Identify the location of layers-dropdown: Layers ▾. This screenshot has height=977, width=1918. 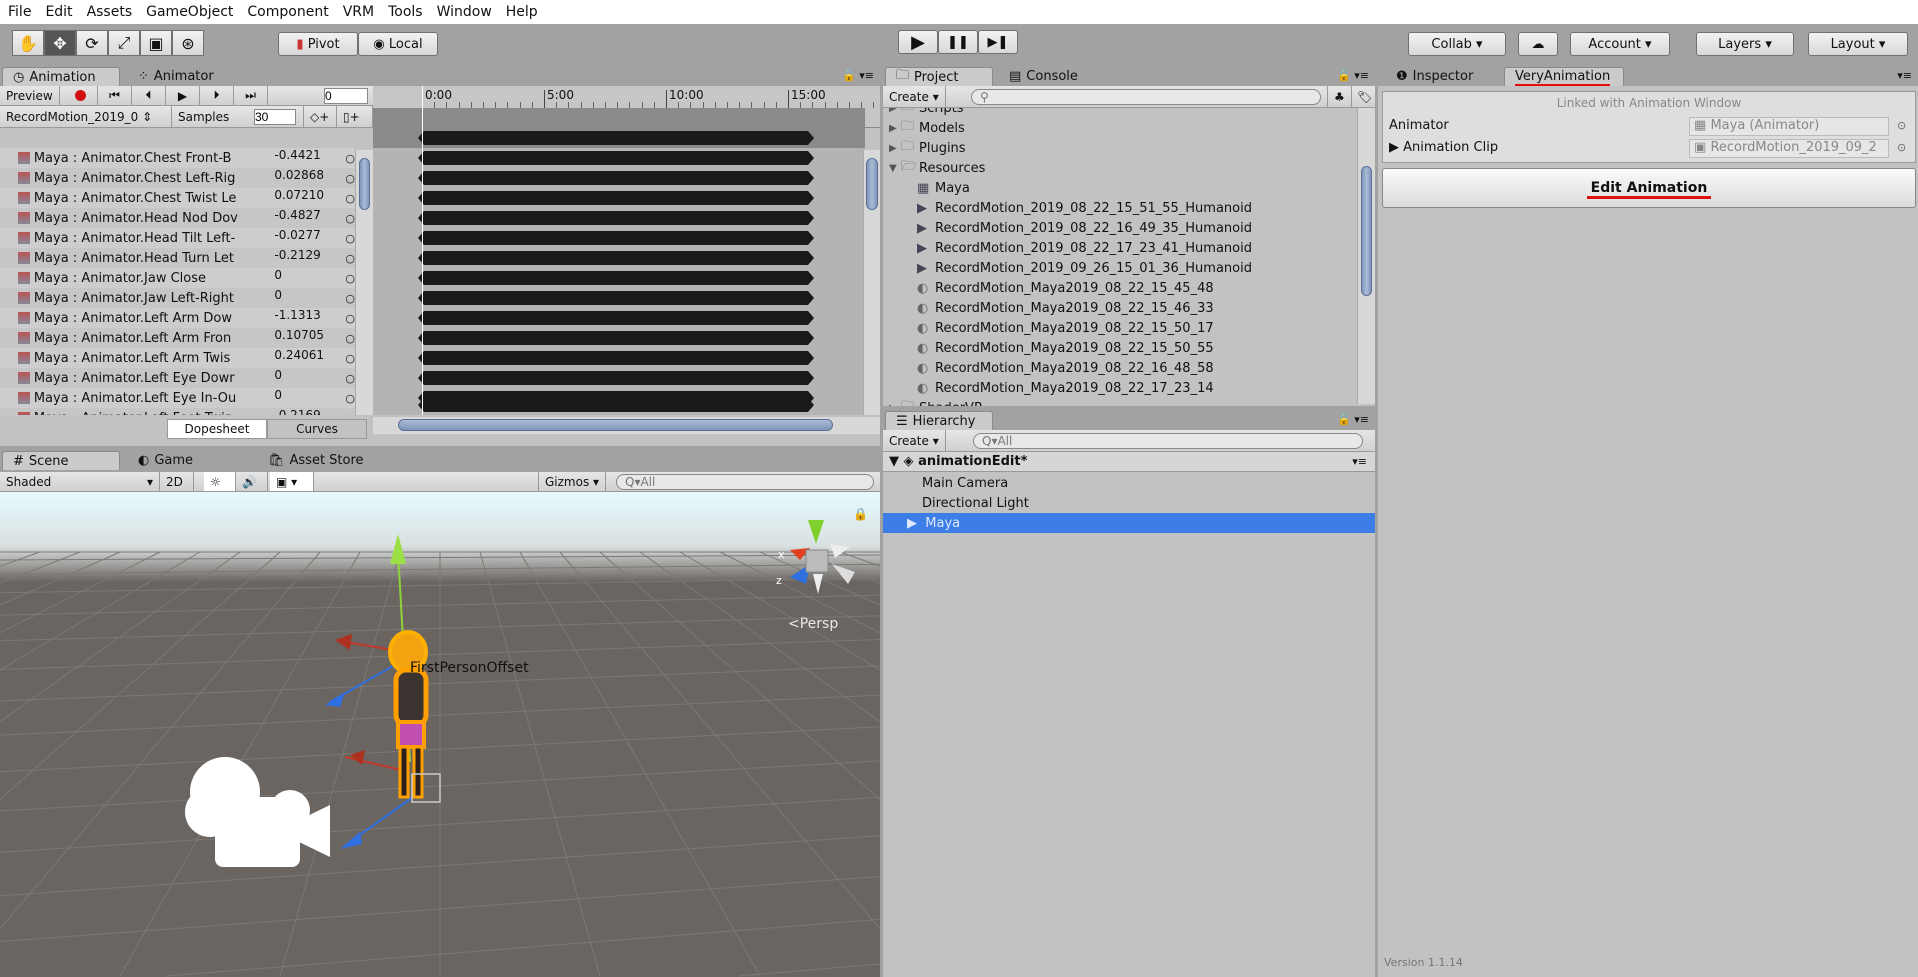
(1745, 44).